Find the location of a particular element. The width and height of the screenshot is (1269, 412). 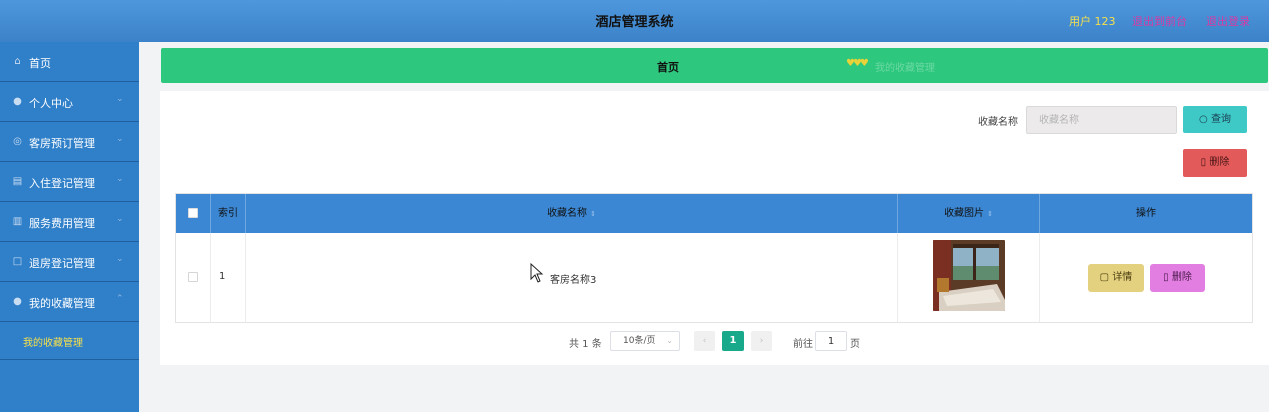

select-all-checkbox is located at coordinates (193, 213).